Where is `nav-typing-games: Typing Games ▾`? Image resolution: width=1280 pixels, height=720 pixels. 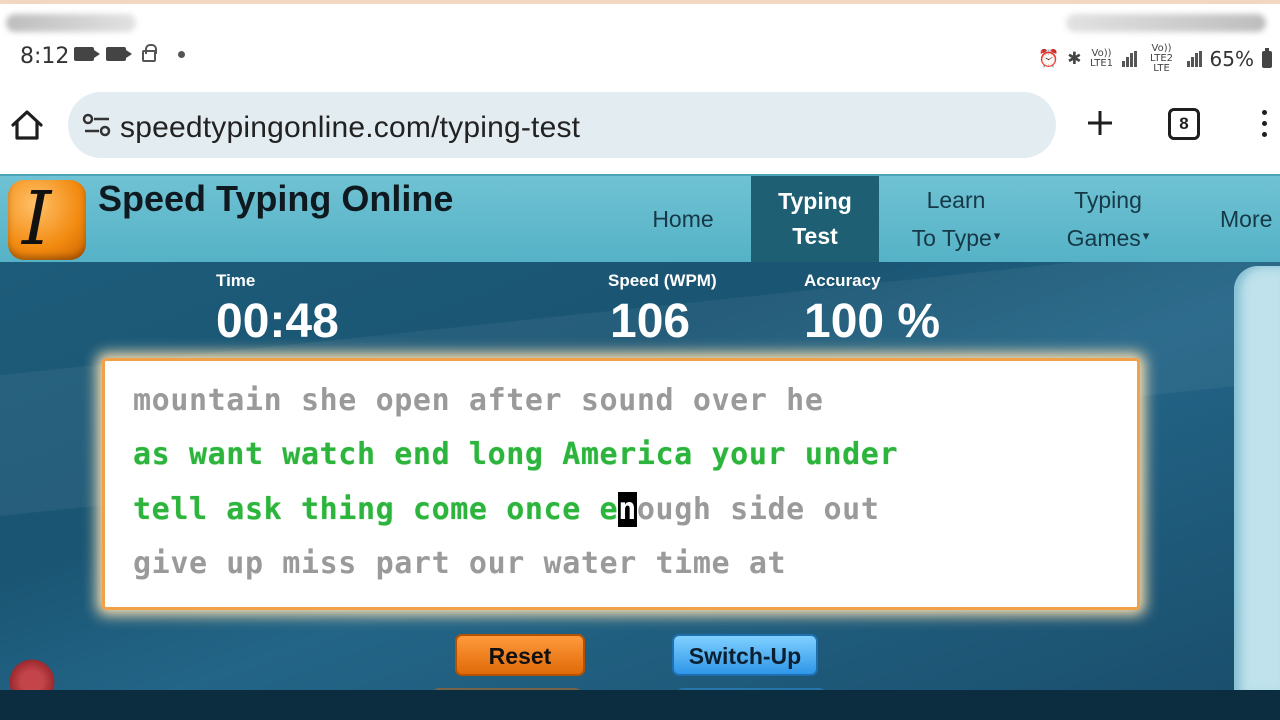 nav-typing-games: Typing Games ▾ is located at coordinates (1108, 219).